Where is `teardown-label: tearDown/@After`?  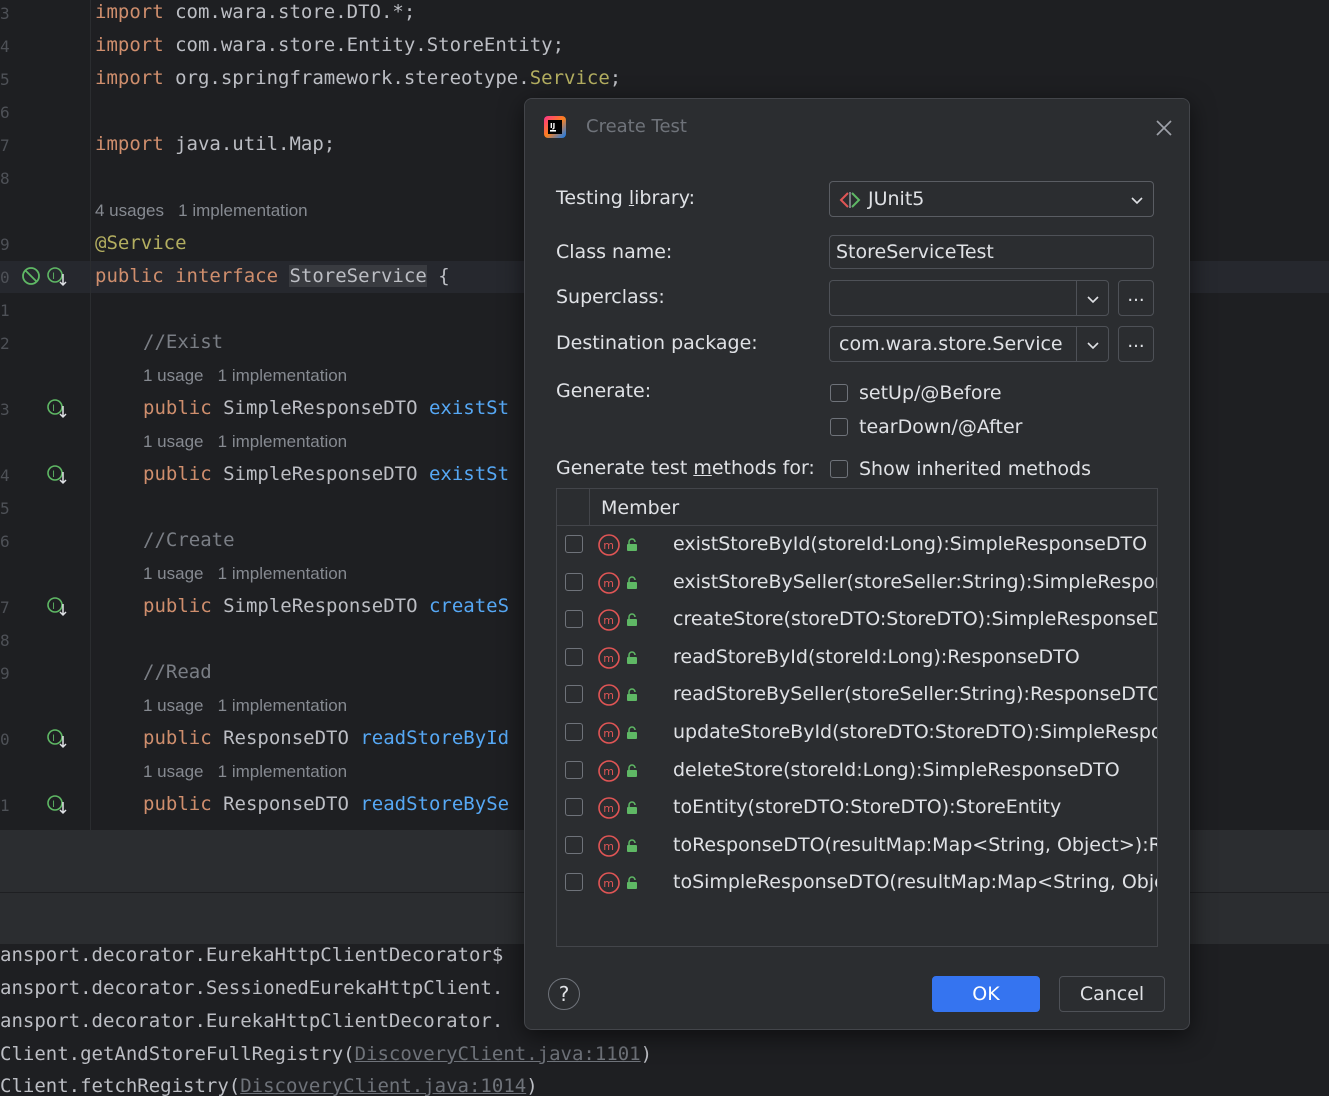
teardown-label: tearDown/@After is located at coordinates (940, 427).